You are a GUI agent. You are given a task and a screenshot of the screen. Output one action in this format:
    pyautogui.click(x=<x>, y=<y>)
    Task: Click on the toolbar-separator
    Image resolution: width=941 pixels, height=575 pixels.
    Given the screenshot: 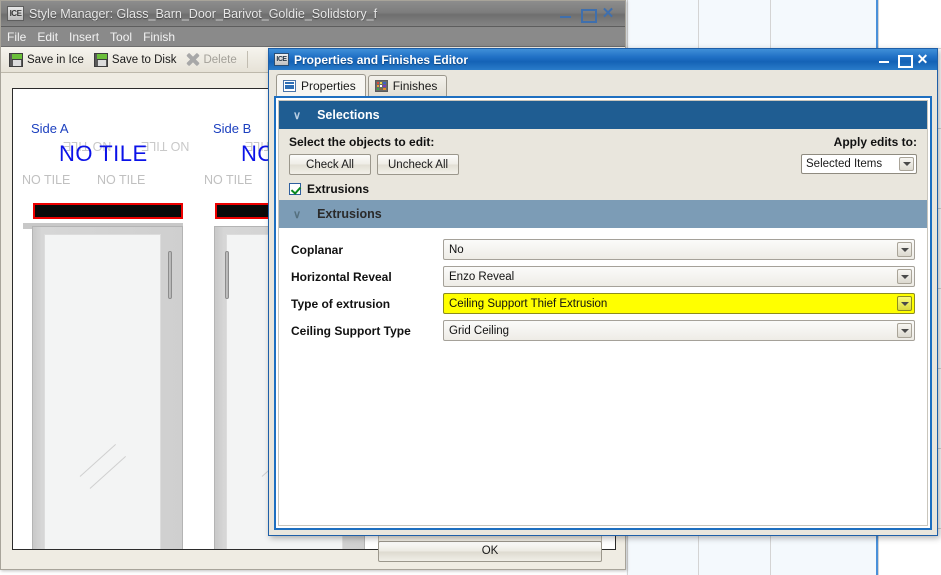 What is the action you would take?
    pyautogui.click(x=247, y=59)
    